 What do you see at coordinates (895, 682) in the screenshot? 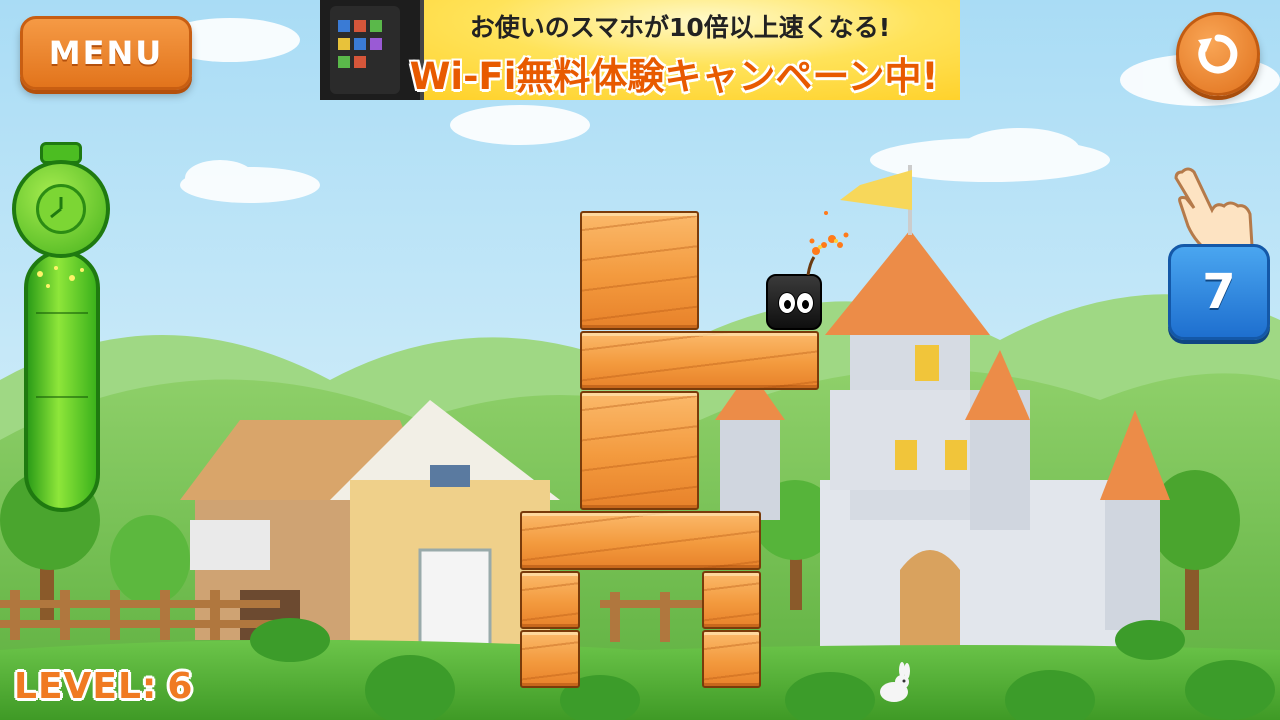
I see `rabbit-sprite` at bounding box center [895, 682].